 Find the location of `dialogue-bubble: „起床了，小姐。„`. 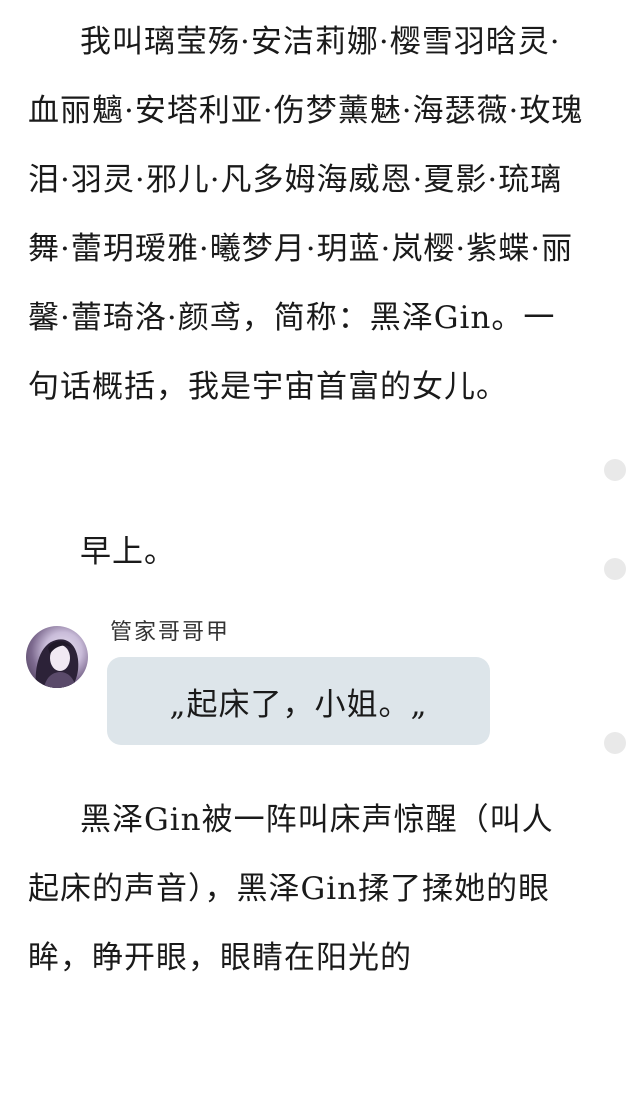

dialogue-bubble: „起床了，小姐。„ is located at coordinates (298, 701).